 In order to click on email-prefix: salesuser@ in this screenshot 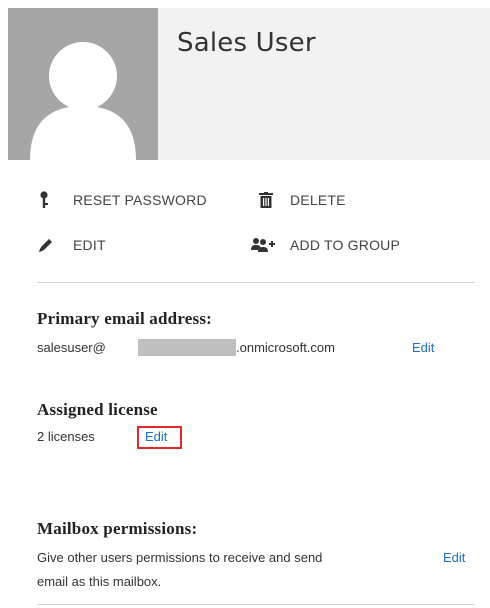, I will do `click(71, 347)`.